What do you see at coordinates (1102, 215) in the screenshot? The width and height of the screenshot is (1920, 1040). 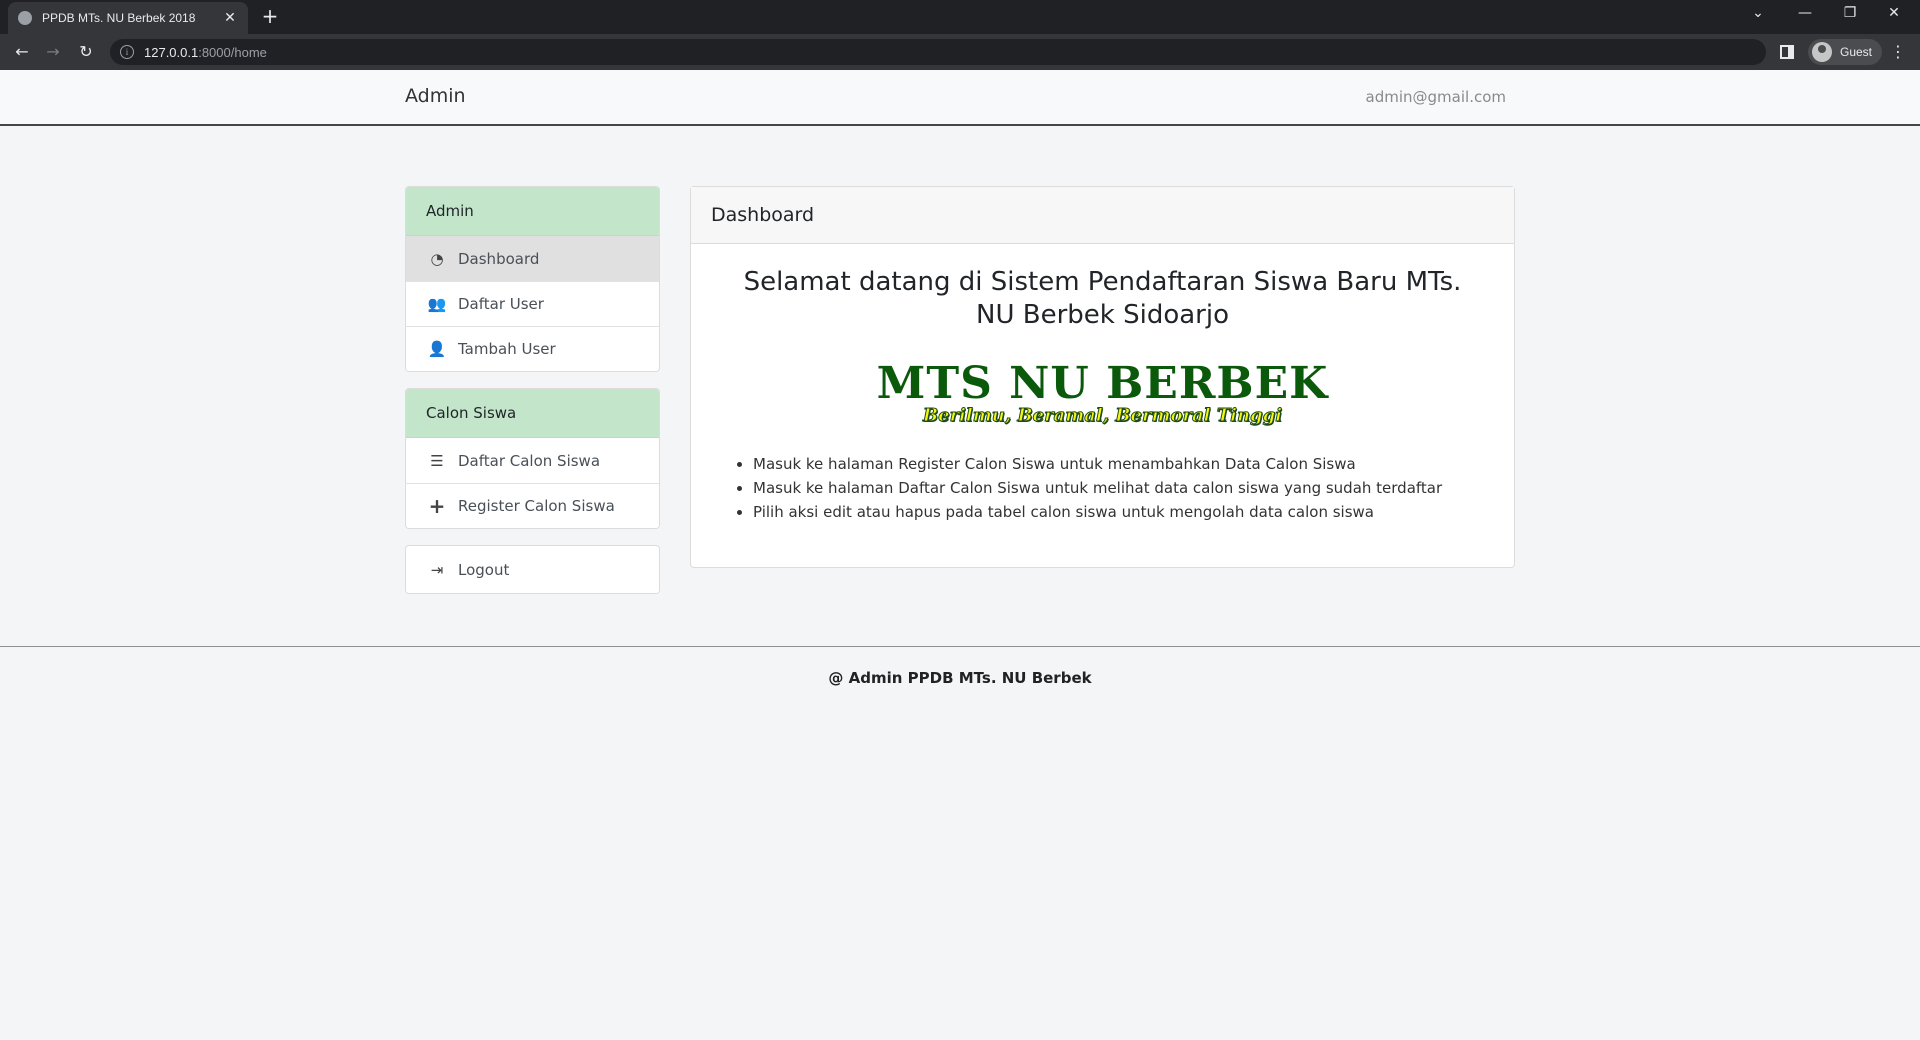 I see `card-header: Dashboard` at bounding box center [1102, 215].